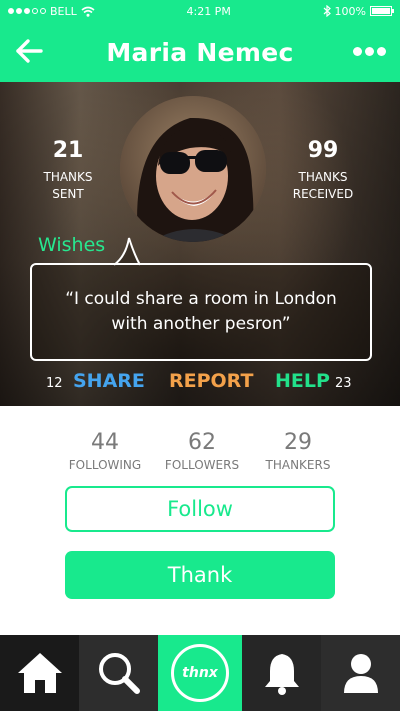 The width and height of the screenshot is (400, 711). I want to click on more-dots-icon, so click(357, 51).